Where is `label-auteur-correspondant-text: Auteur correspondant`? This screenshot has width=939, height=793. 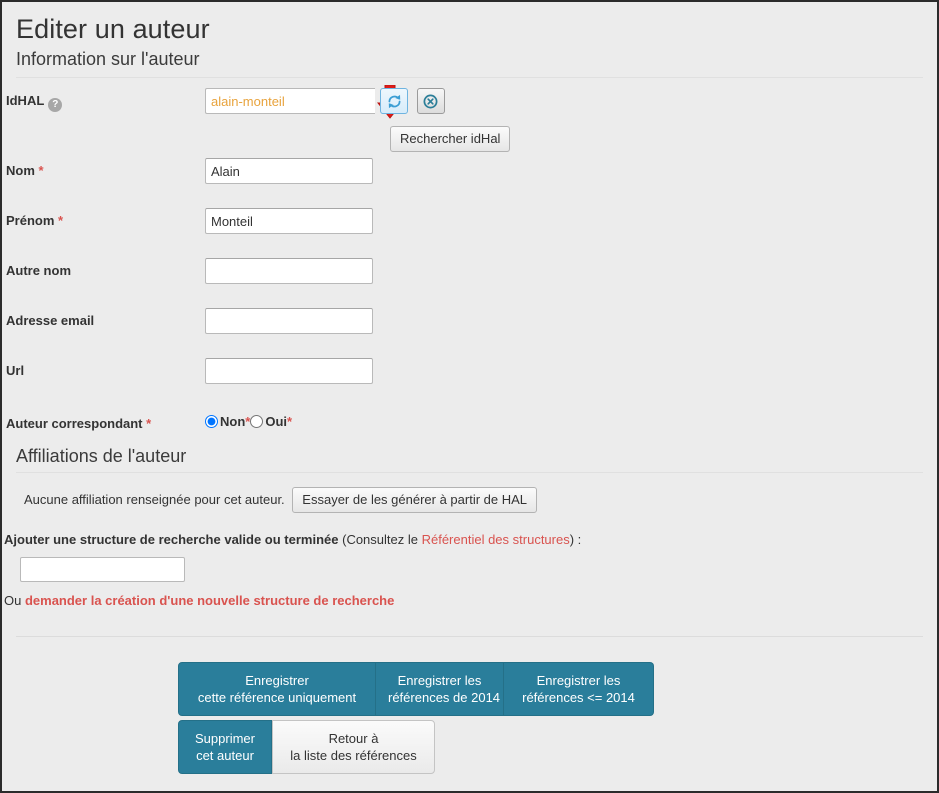 label-auteur-correspondant-text: Auteur correspondant is located at coordinates (74, 423).